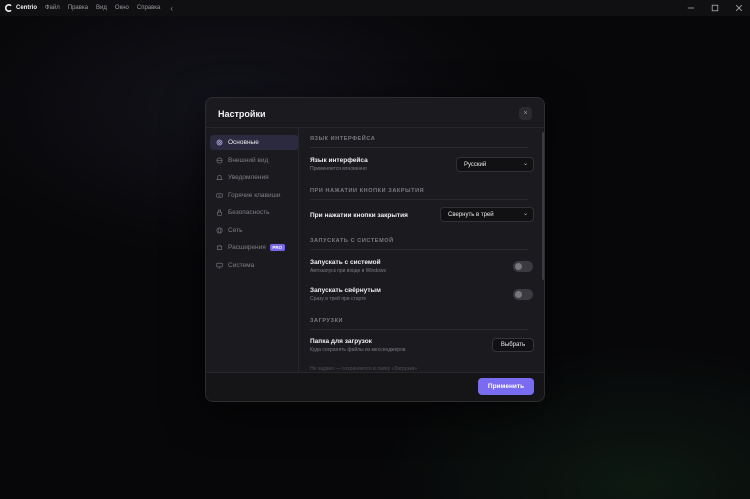  I want to click on content-scrollbar, so click(543, 206).